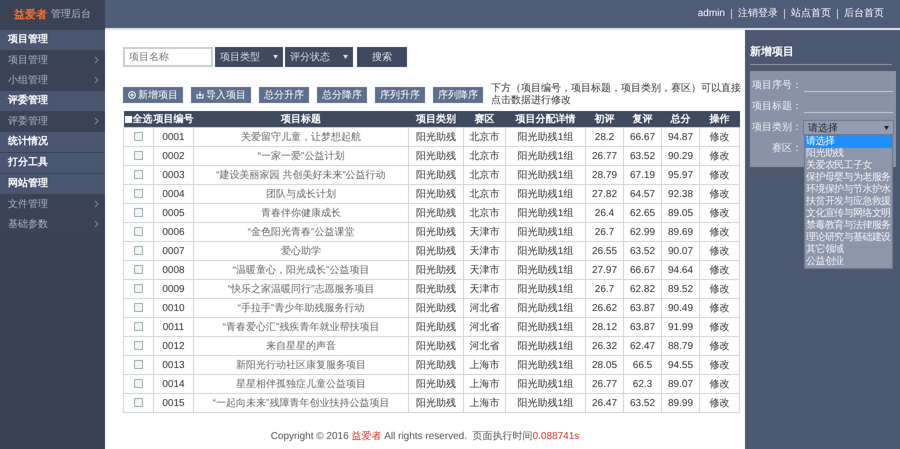 This screenshot has height=449, width=900. What do you see at coordinates (71, 14) in the screenshot?
I see `logo-subtitle: 管理后台` at bounding box center [71, 14].